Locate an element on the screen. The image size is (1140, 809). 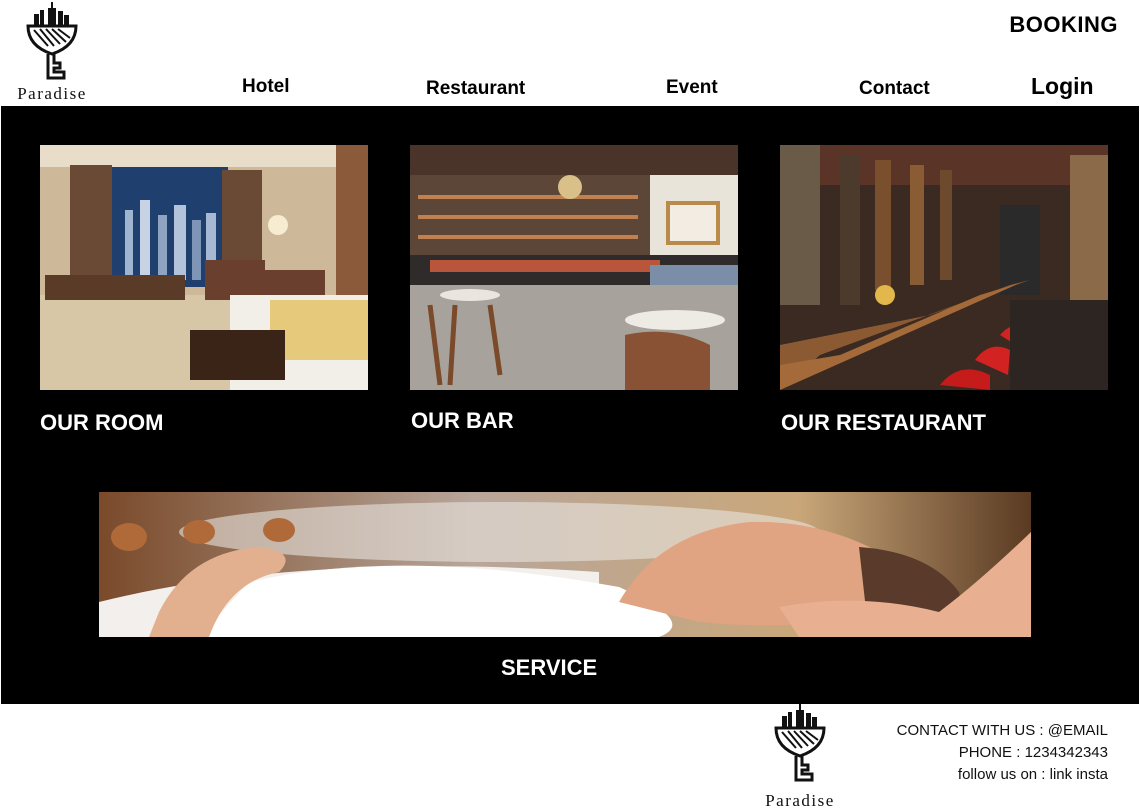
contact-email-line: CONTACT WITH US : @EMAIL is located at coordinates (1002, 731).